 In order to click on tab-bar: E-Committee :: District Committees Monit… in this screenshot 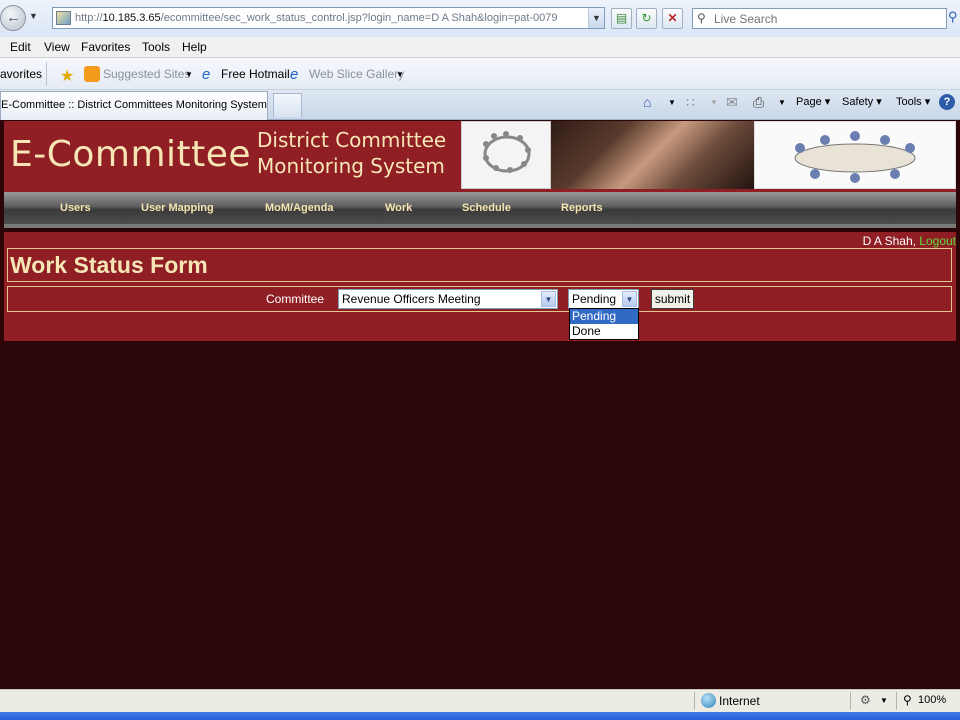, I will do `click(480, 105)`.